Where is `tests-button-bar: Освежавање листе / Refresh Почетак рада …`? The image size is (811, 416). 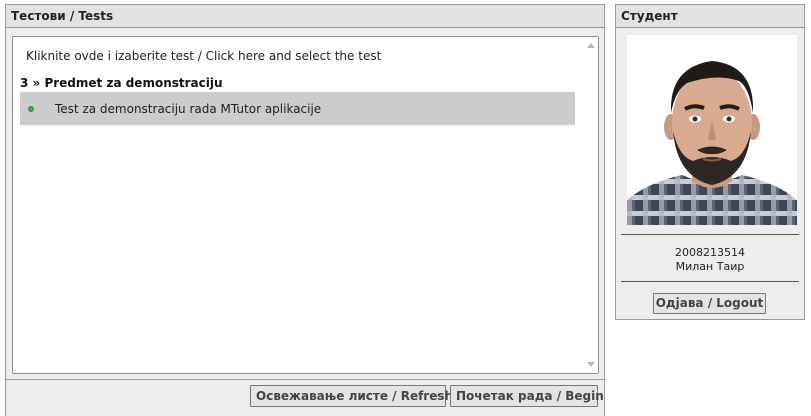
tests-button-bar: Освежавање листе / Refresh Почетак рада … is located at coordinates (305, 394).